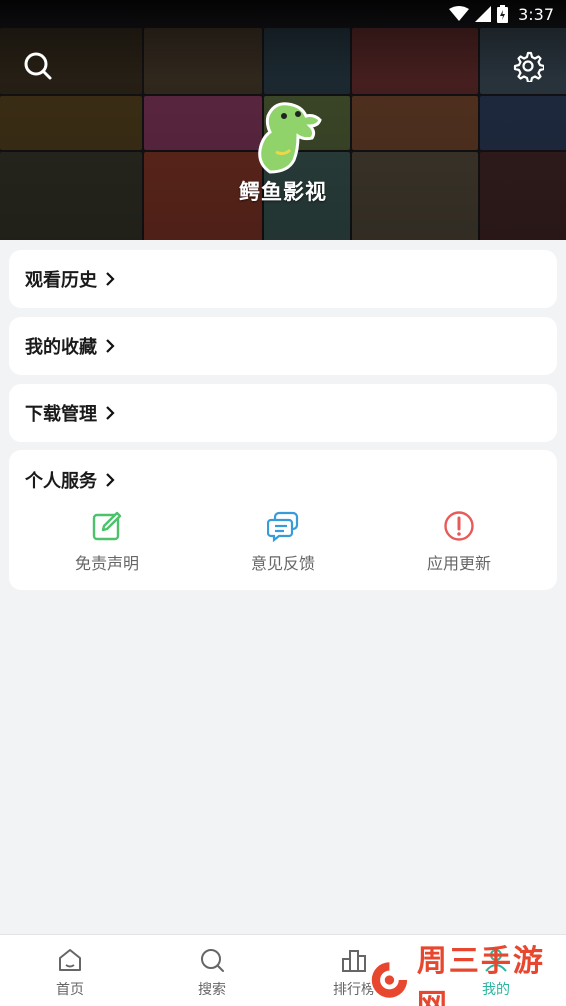 This screenshot has height=1006, width=566. Describe the element at coordinates (107, 542) in the screenshot. I see `disclaimer-button: 免责声明` at that location.